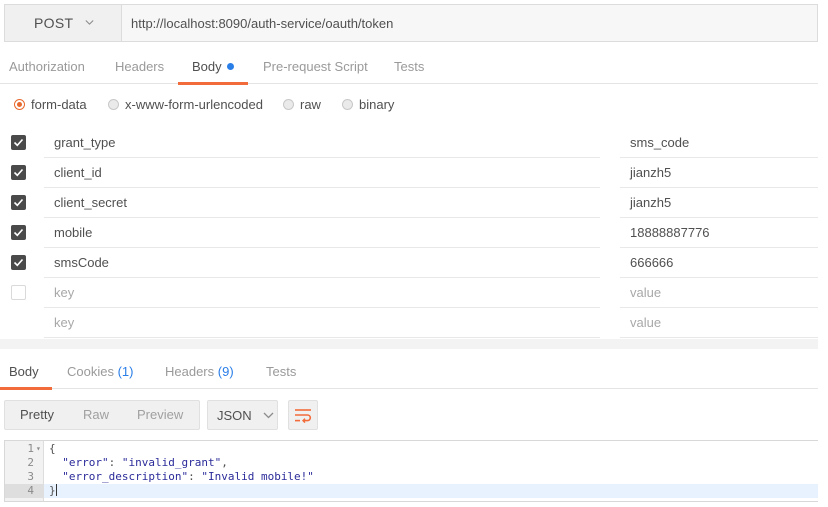 The image size is (828, 507). What do you see at coordinates (171, 462) in the screenshot?
I see `json-value: "invalid_grant"` at bounding box center [171, 462].